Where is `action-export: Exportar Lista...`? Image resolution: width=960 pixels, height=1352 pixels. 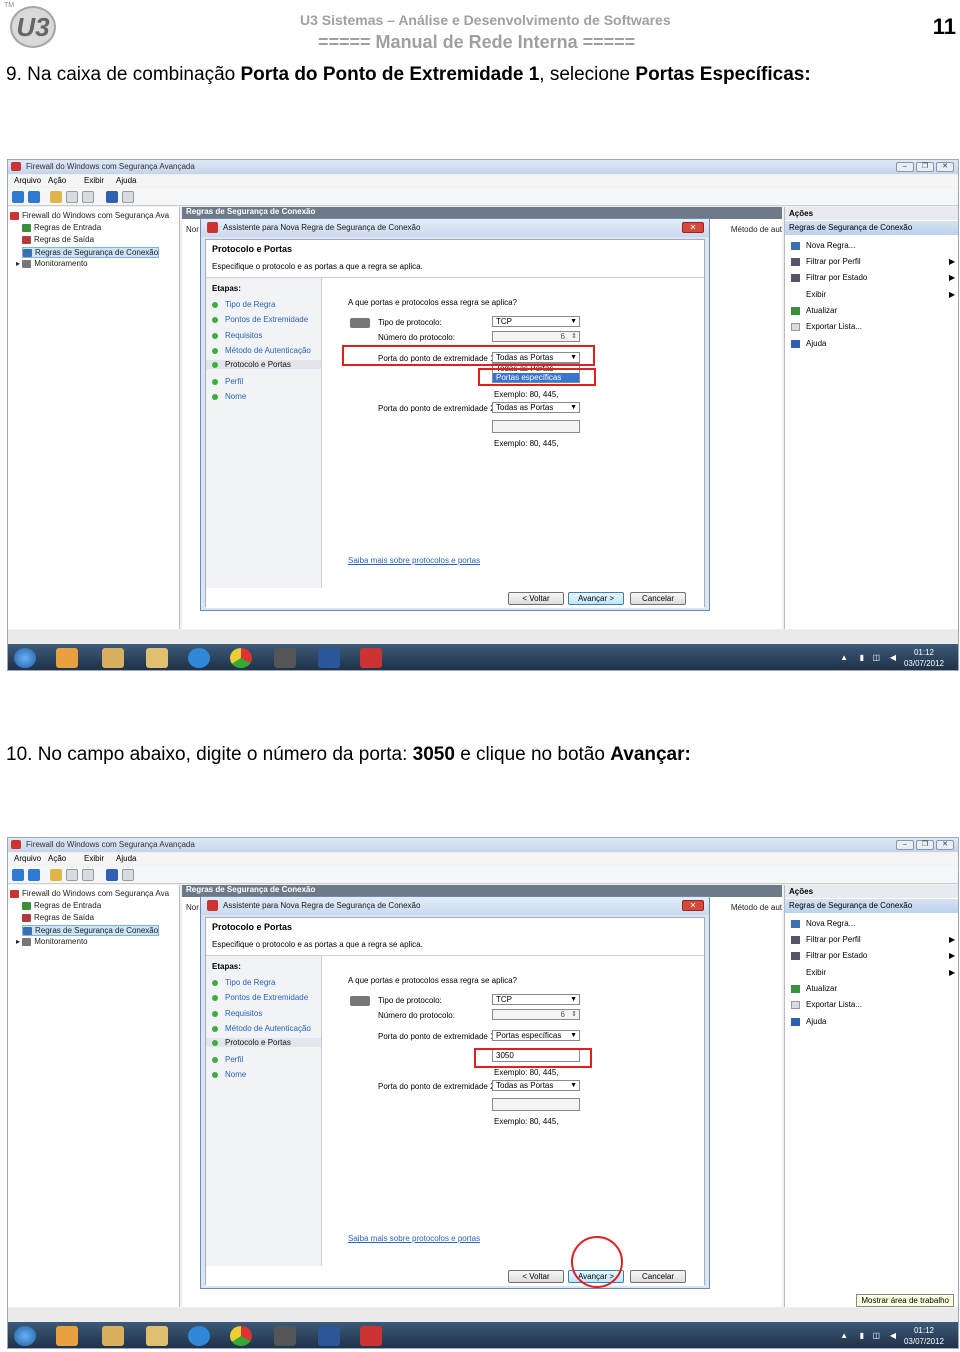
action-export: Exportar Lista... is located at coordinates (826, 326).